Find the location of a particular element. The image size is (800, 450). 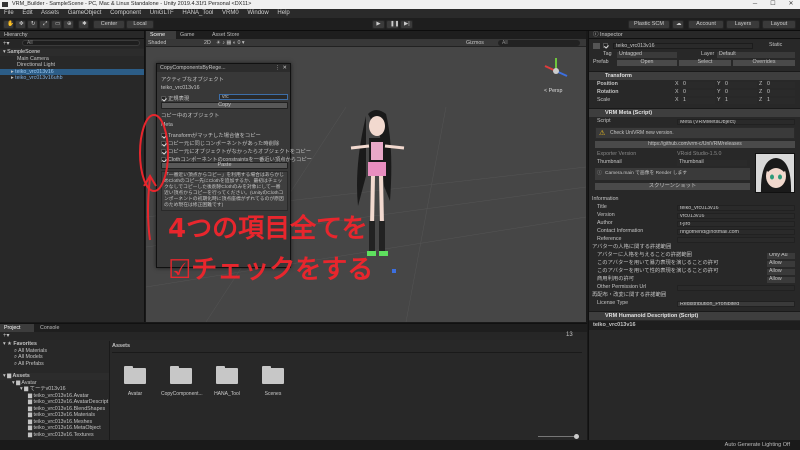

tab-console: Console is located at coordinates (53, 328).